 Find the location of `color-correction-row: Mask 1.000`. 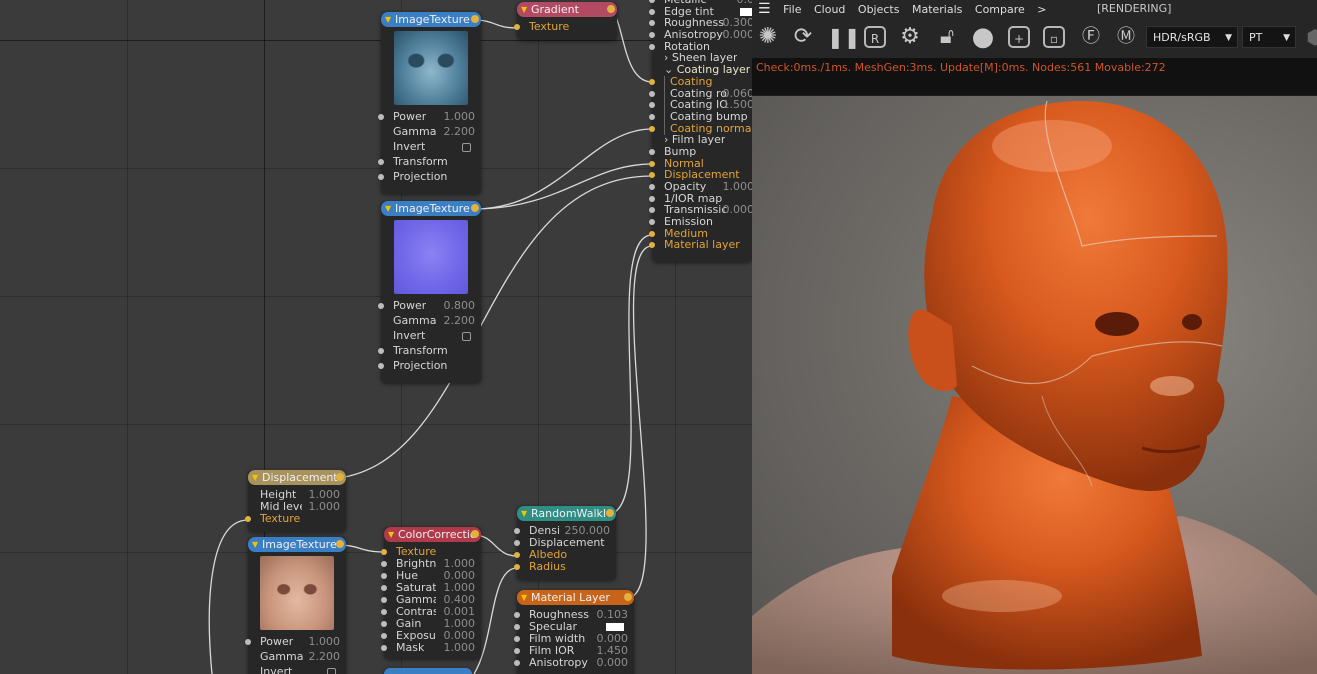

color-correction-row: Mask 1.000 is located at coordinates (431, 648).